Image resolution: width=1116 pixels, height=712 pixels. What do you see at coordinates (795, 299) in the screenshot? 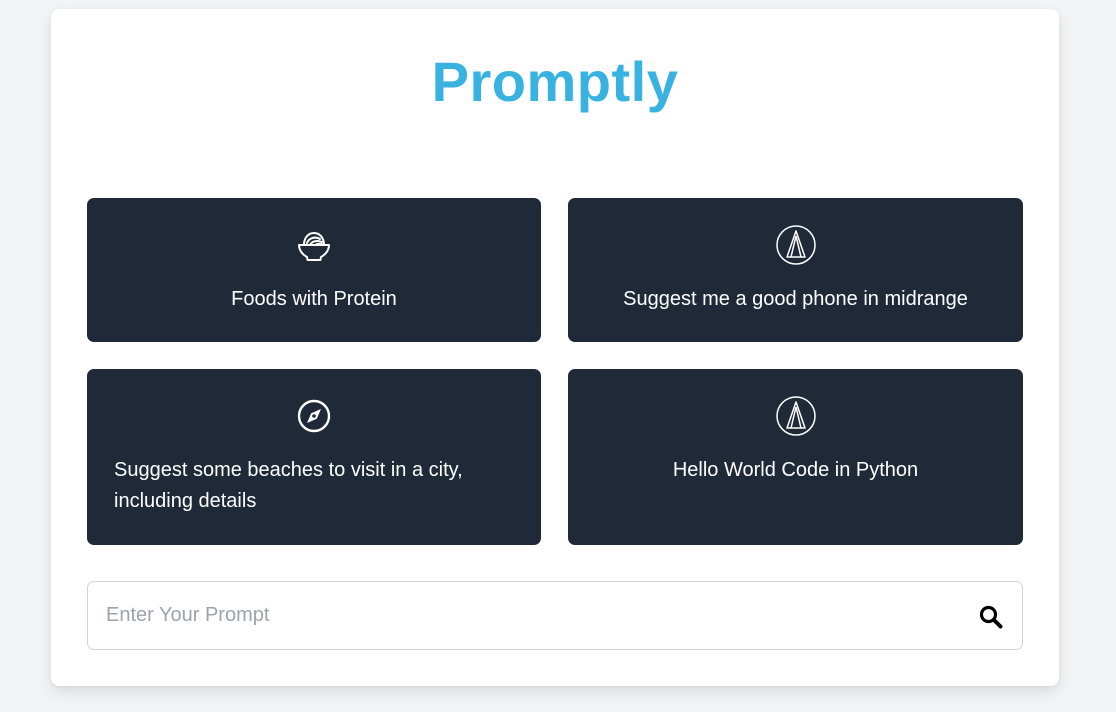
I see `suggestion-label: Suggest me a good phone in midrange` at bounding box center [795, 299].